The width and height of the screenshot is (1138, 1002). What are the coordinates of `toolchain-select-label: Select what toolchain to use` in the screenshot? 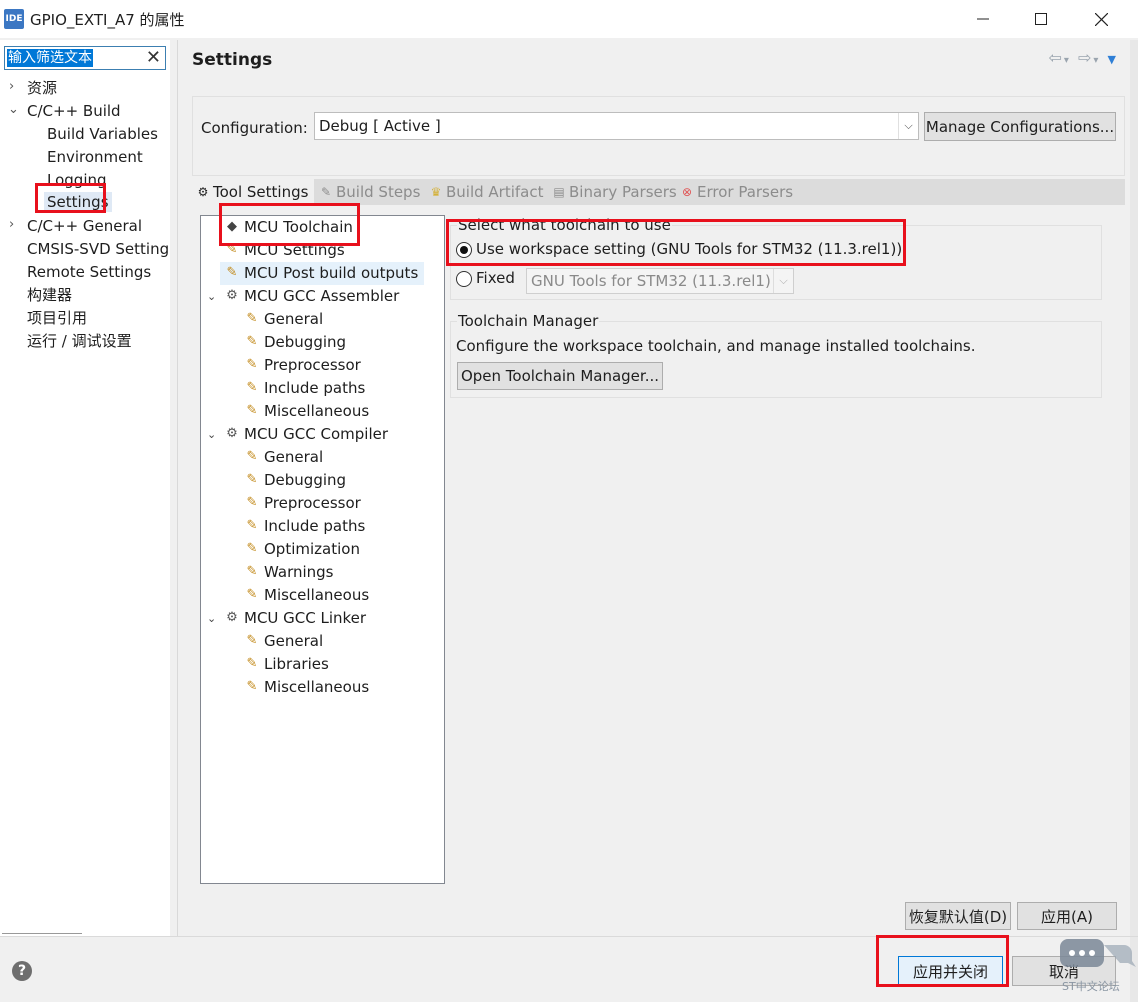 It's located at (564, 225).